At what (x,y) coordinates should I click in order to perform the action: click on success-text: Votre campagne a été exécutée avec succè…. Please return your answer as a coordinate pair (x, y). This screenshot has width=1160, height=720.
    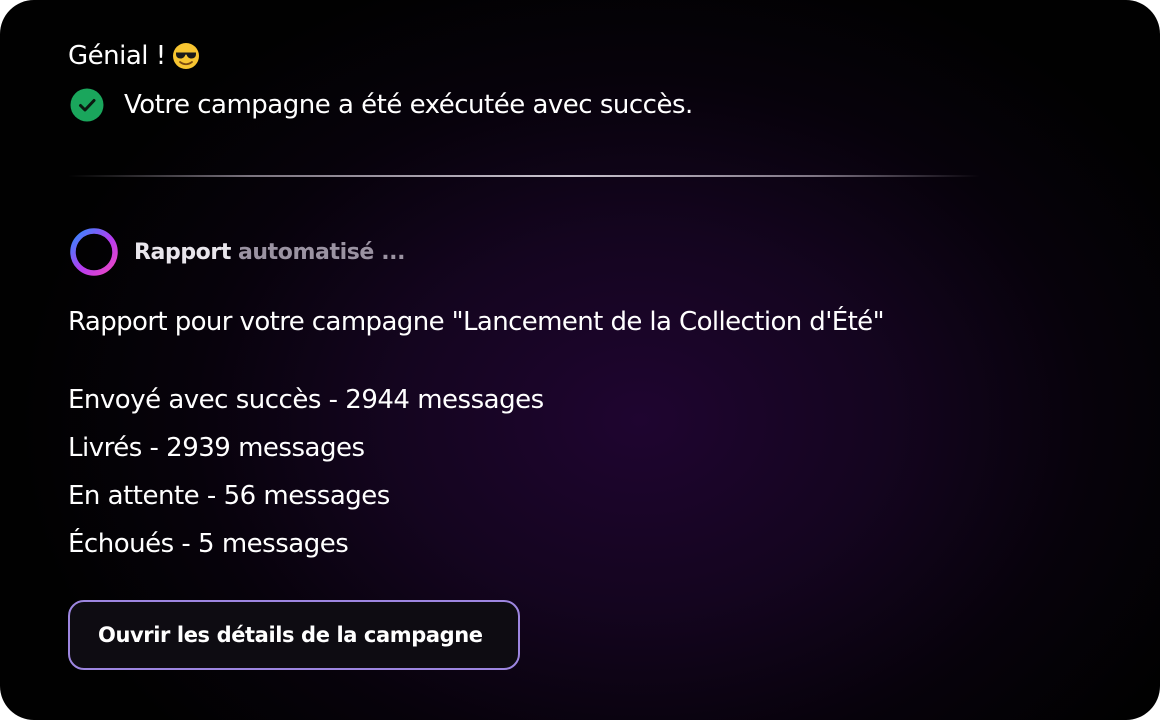
    Looking at the image, I should click on (408, 105).